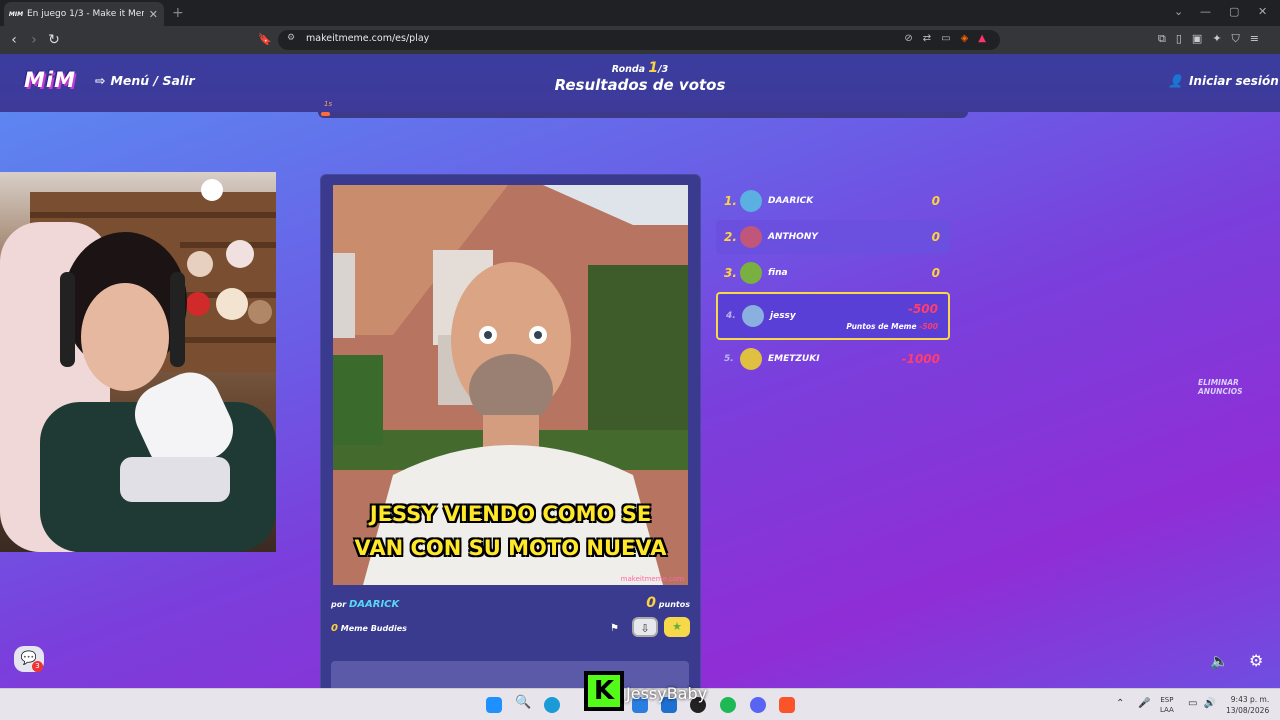 The height and width of the screenshot is (720, 1280). I want to click on chat-badge: 3, so click(37, 666).